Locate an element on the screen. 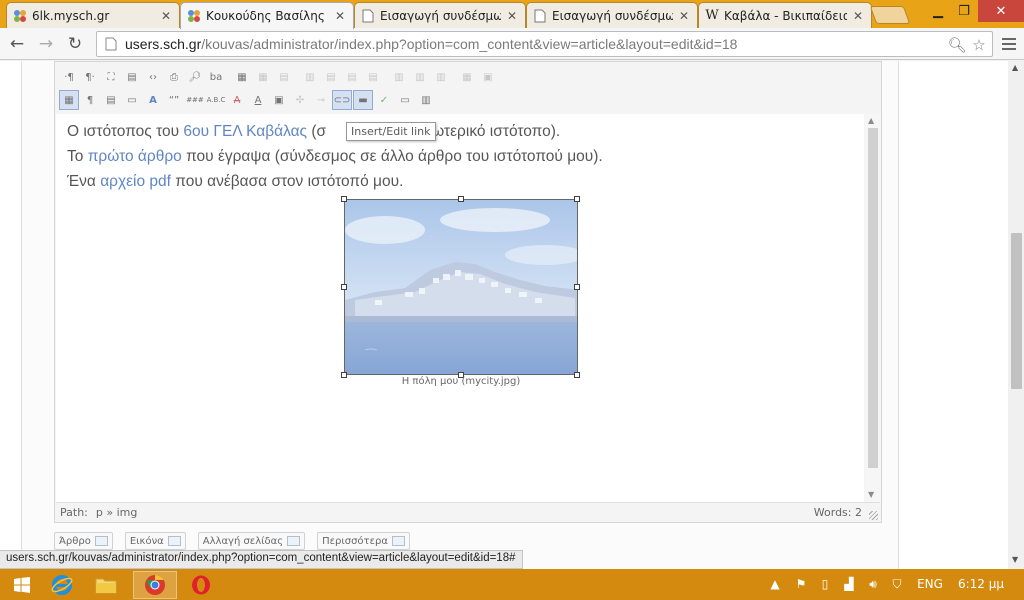  insert-media-icon: ▭ is located at coordinates (132, 100).